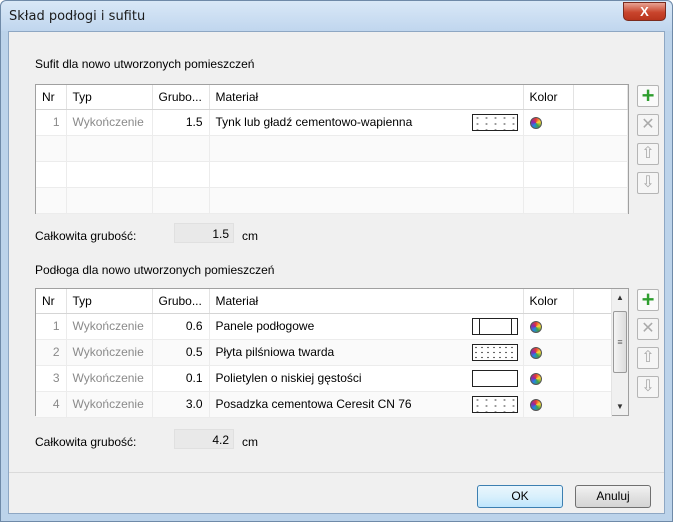 This screenshot has height=522, width=673. I want to click on table-row: 1 Wykończenie 0.6 Panele podłogowe, so click(324, 326).